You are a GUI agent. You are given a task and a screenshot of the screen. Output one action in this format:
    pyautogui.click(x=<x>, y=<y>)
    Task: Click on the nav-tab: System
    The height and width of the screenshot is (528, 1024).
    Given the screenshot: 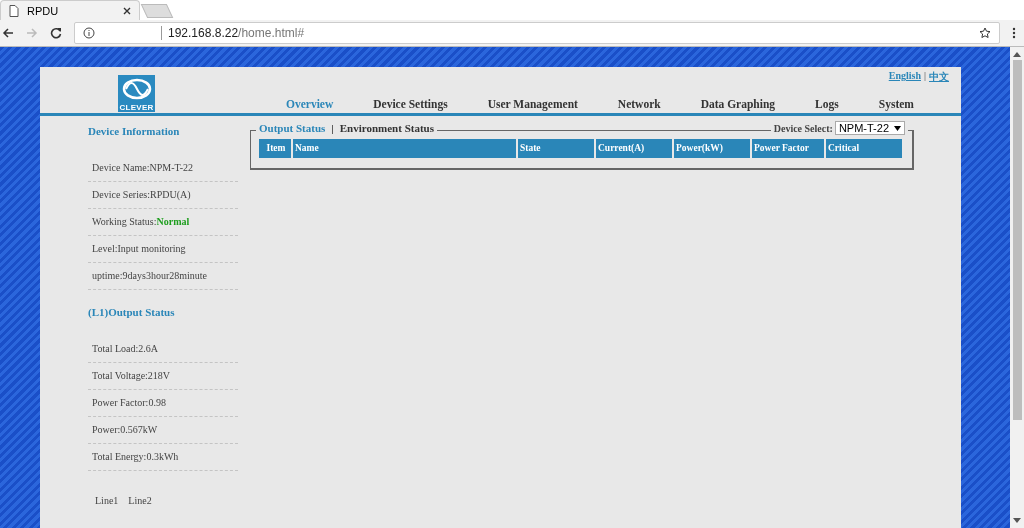 What is the action you would take?
    pyautogui.click(x=896, y=104)
    